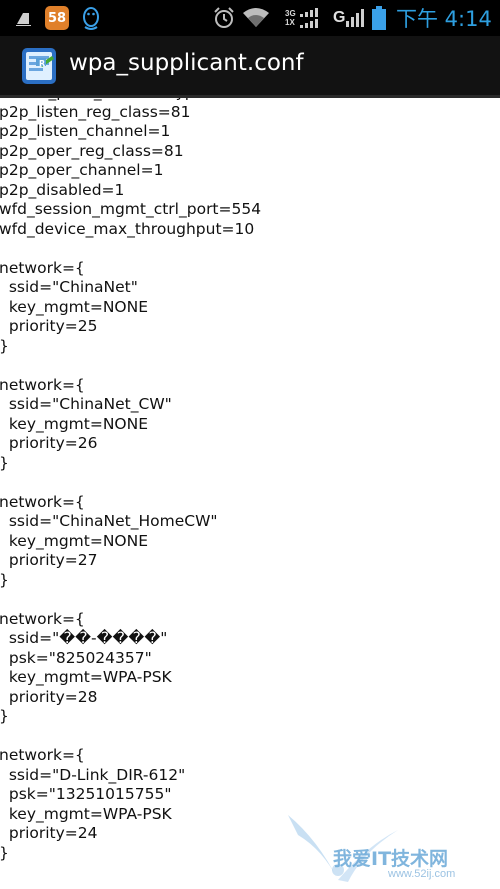 This screenshot has height=889, width=500. I want to click on file-editor-app-icon: R, so click(39, 66).